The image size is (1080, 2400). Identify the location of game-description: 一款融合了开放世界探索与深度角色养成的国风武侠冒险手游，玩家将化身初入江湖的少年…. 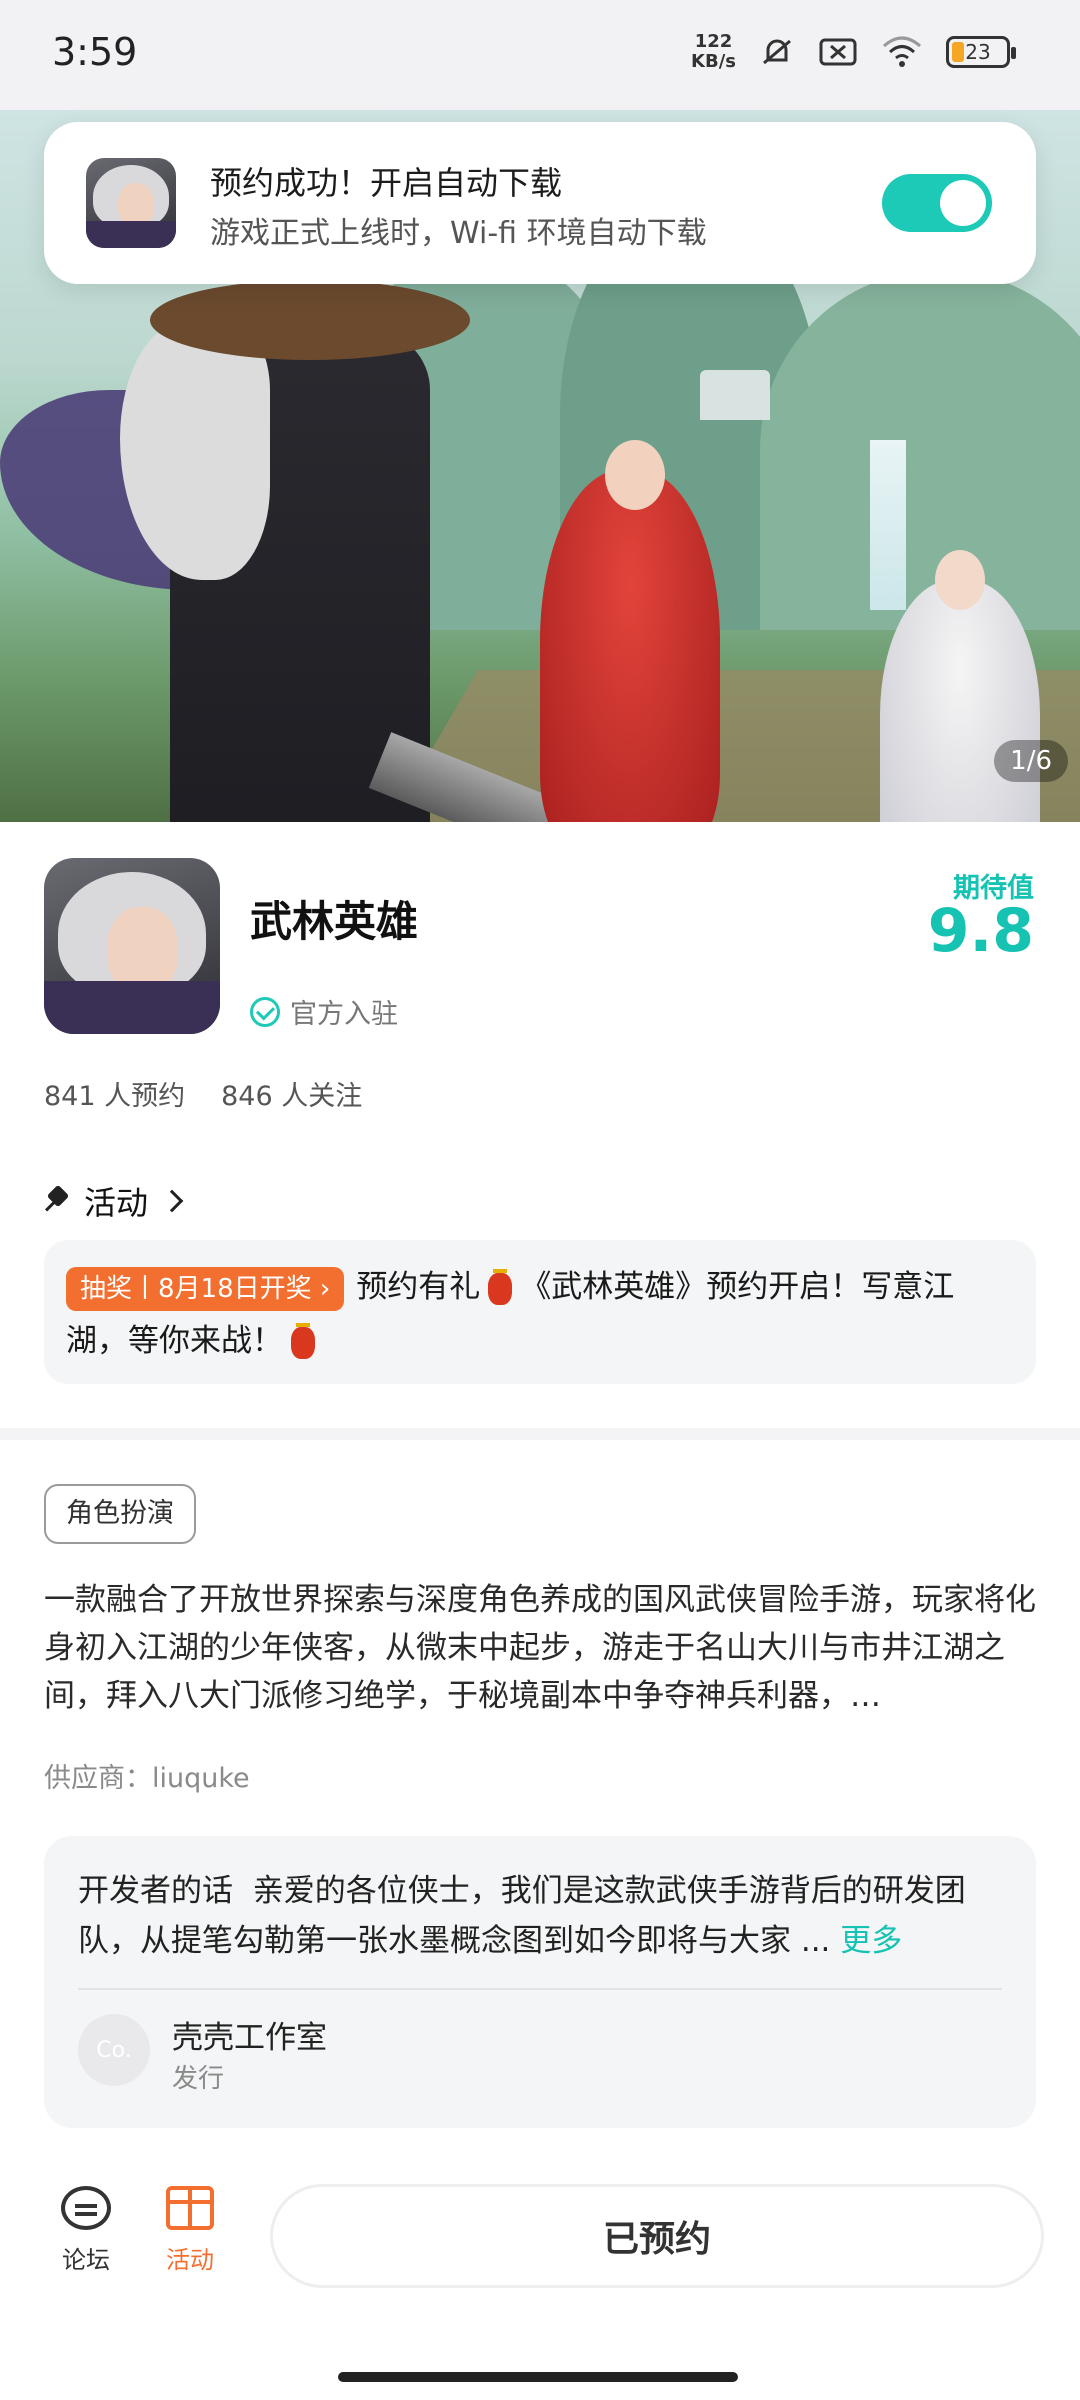
(540, 1648).